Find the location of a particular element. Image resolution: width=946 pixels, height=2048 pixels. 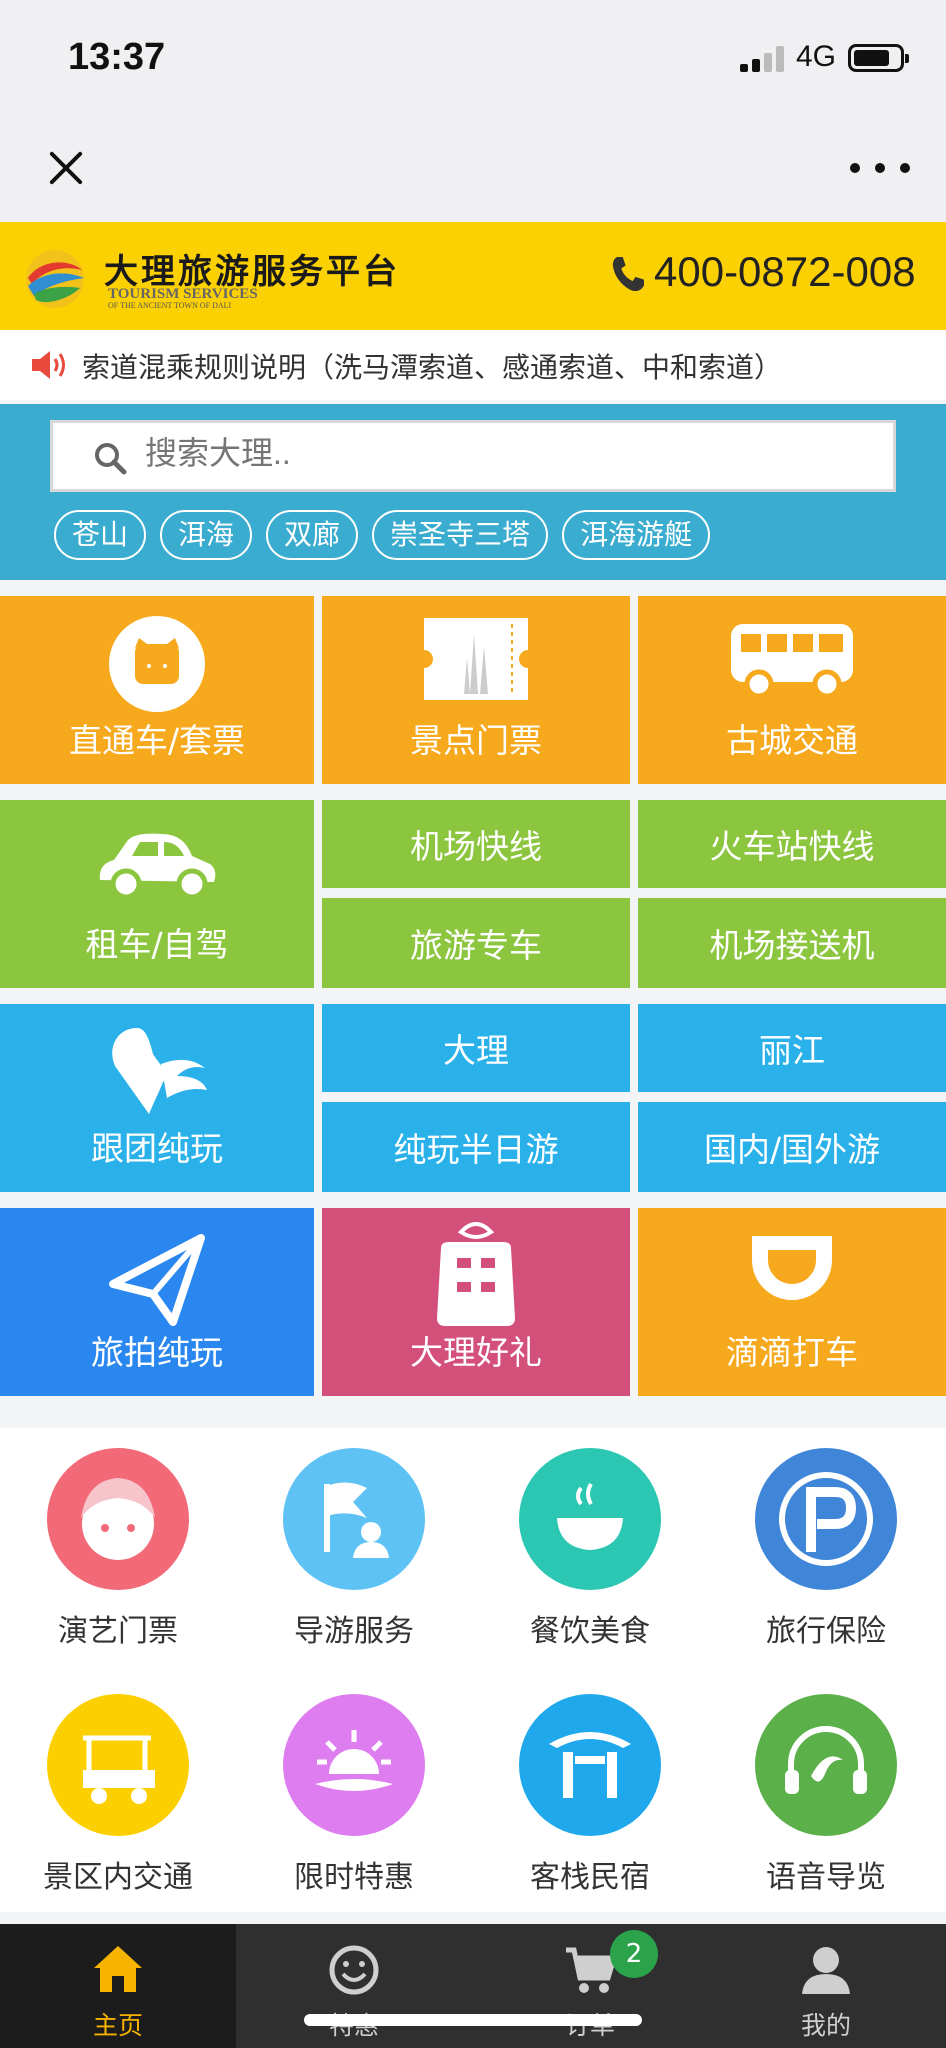

photo-tour-tile: 旅拍纯玩 is located at coordinates (157, 1302).